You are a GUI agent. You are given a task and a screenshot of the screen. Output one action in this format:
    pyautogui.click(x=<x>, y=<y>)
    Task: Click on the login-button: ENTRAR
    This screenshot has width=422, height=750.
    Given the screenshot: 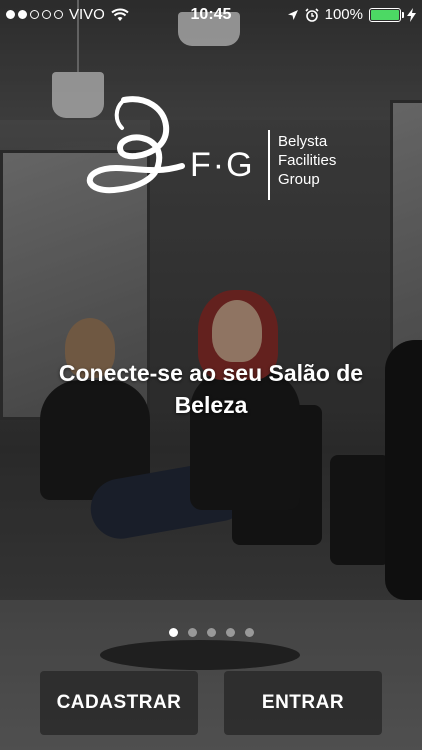 What is the action you would take?
    pyautogui.click(x=303, y=703)
    